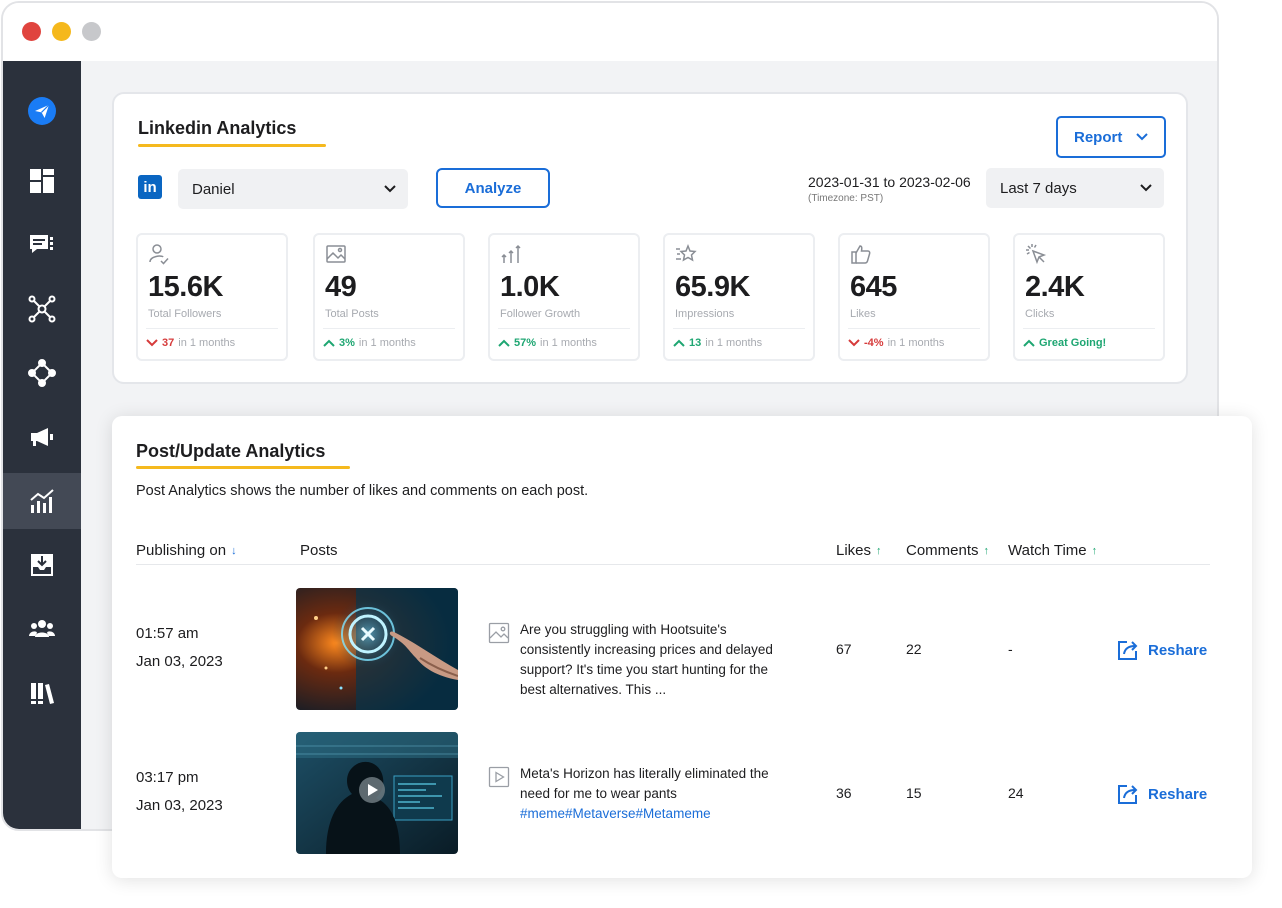 This screenshot has width=1282, height=908. Describe the element at coordinates (1036, 254) in the screenshot. I see `cursor-click-icon` at that location.